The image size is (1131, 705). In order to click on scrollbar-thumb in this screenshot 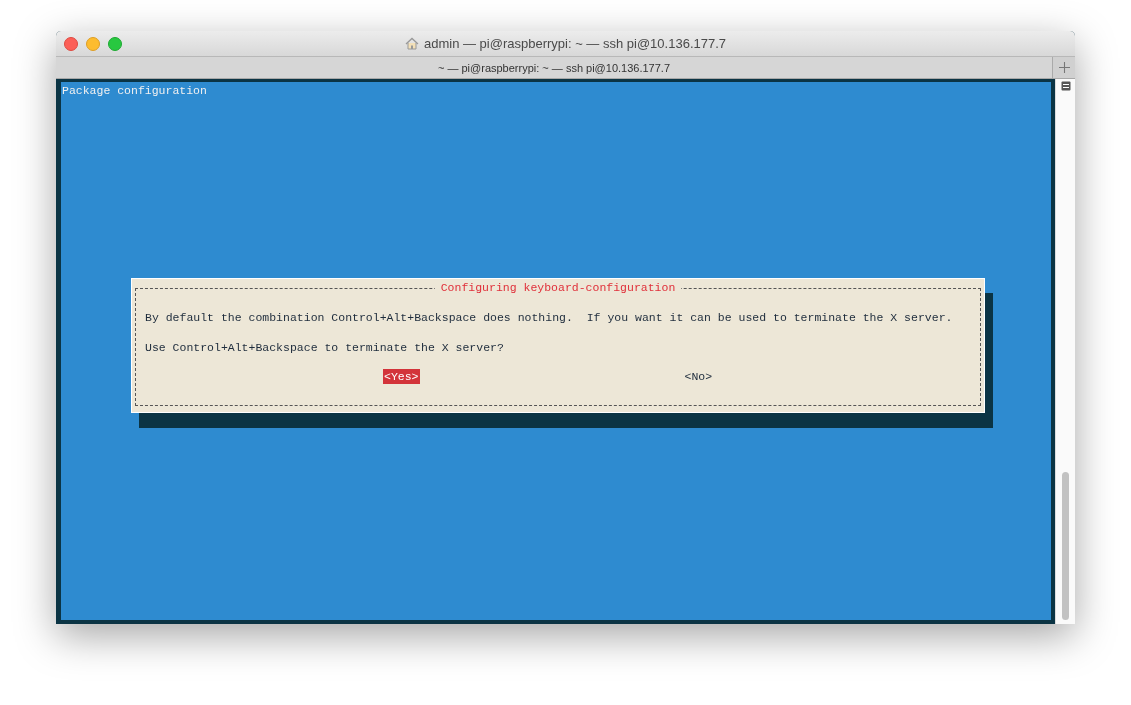, I will do `click(1065, 546)`.